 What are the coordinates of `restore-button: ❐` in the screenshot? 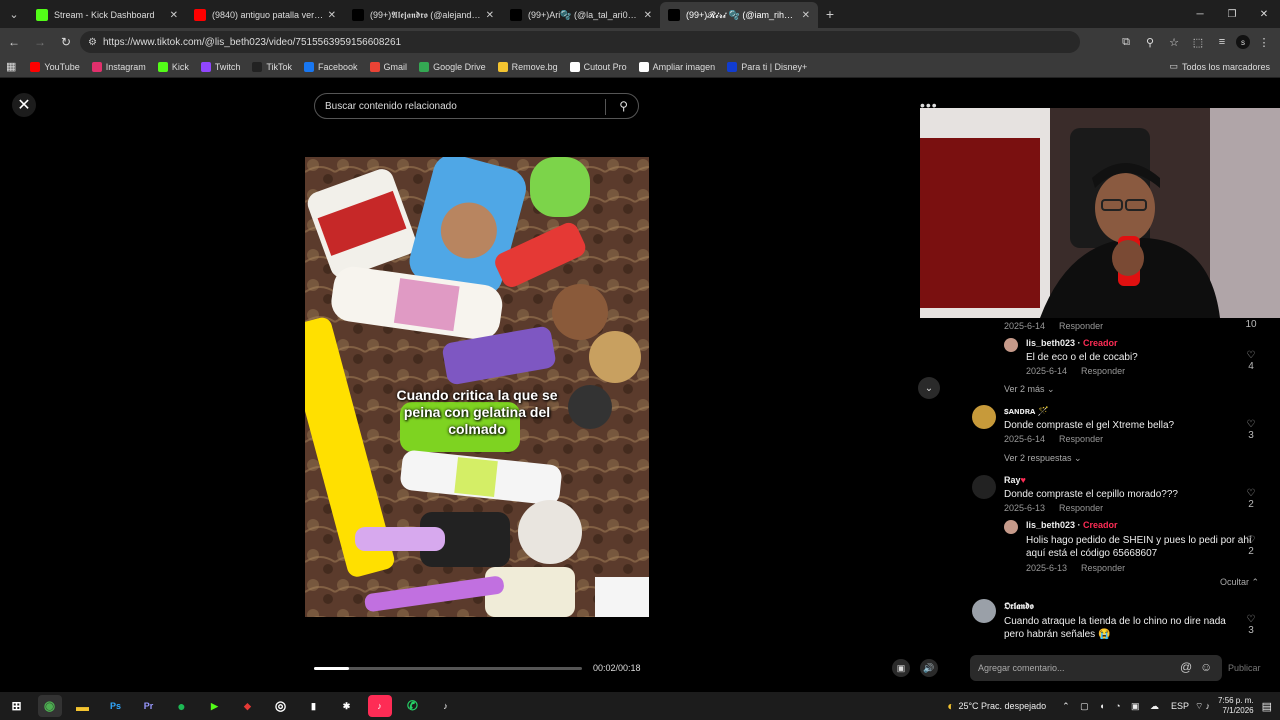 It's located at (1232, 14).